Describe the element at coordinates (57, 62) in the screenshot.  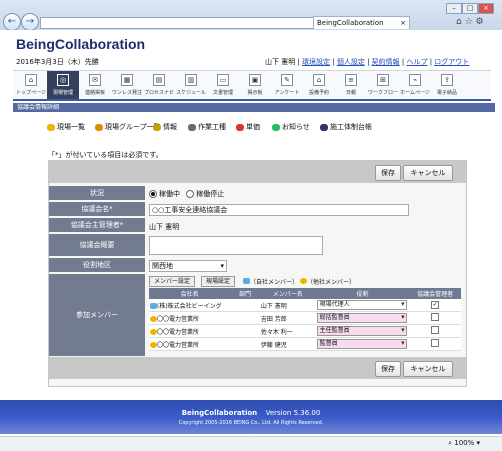
I see `current-date: 2016年3月3日（木）先勝` at that location.